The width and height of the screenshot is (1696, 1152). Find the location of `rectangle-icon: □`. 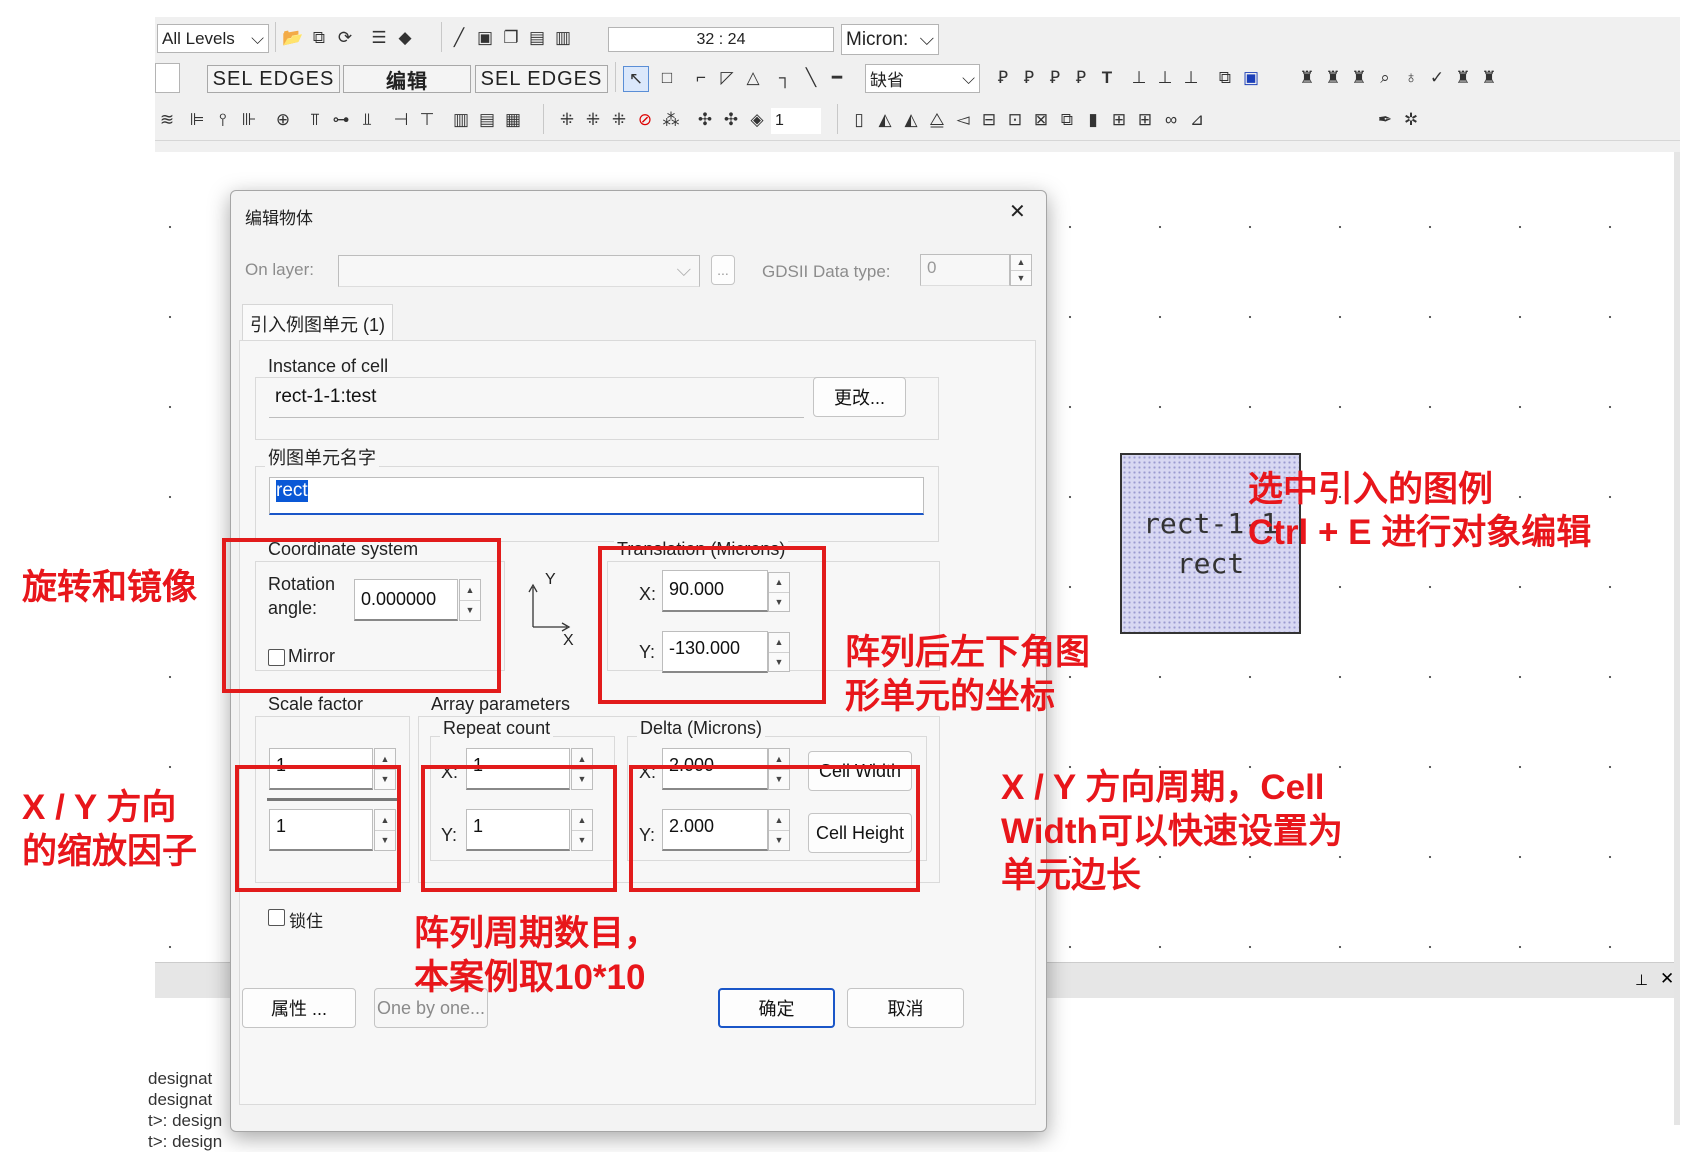

rectangle-icon: □ is located at coordinates (667, 78).